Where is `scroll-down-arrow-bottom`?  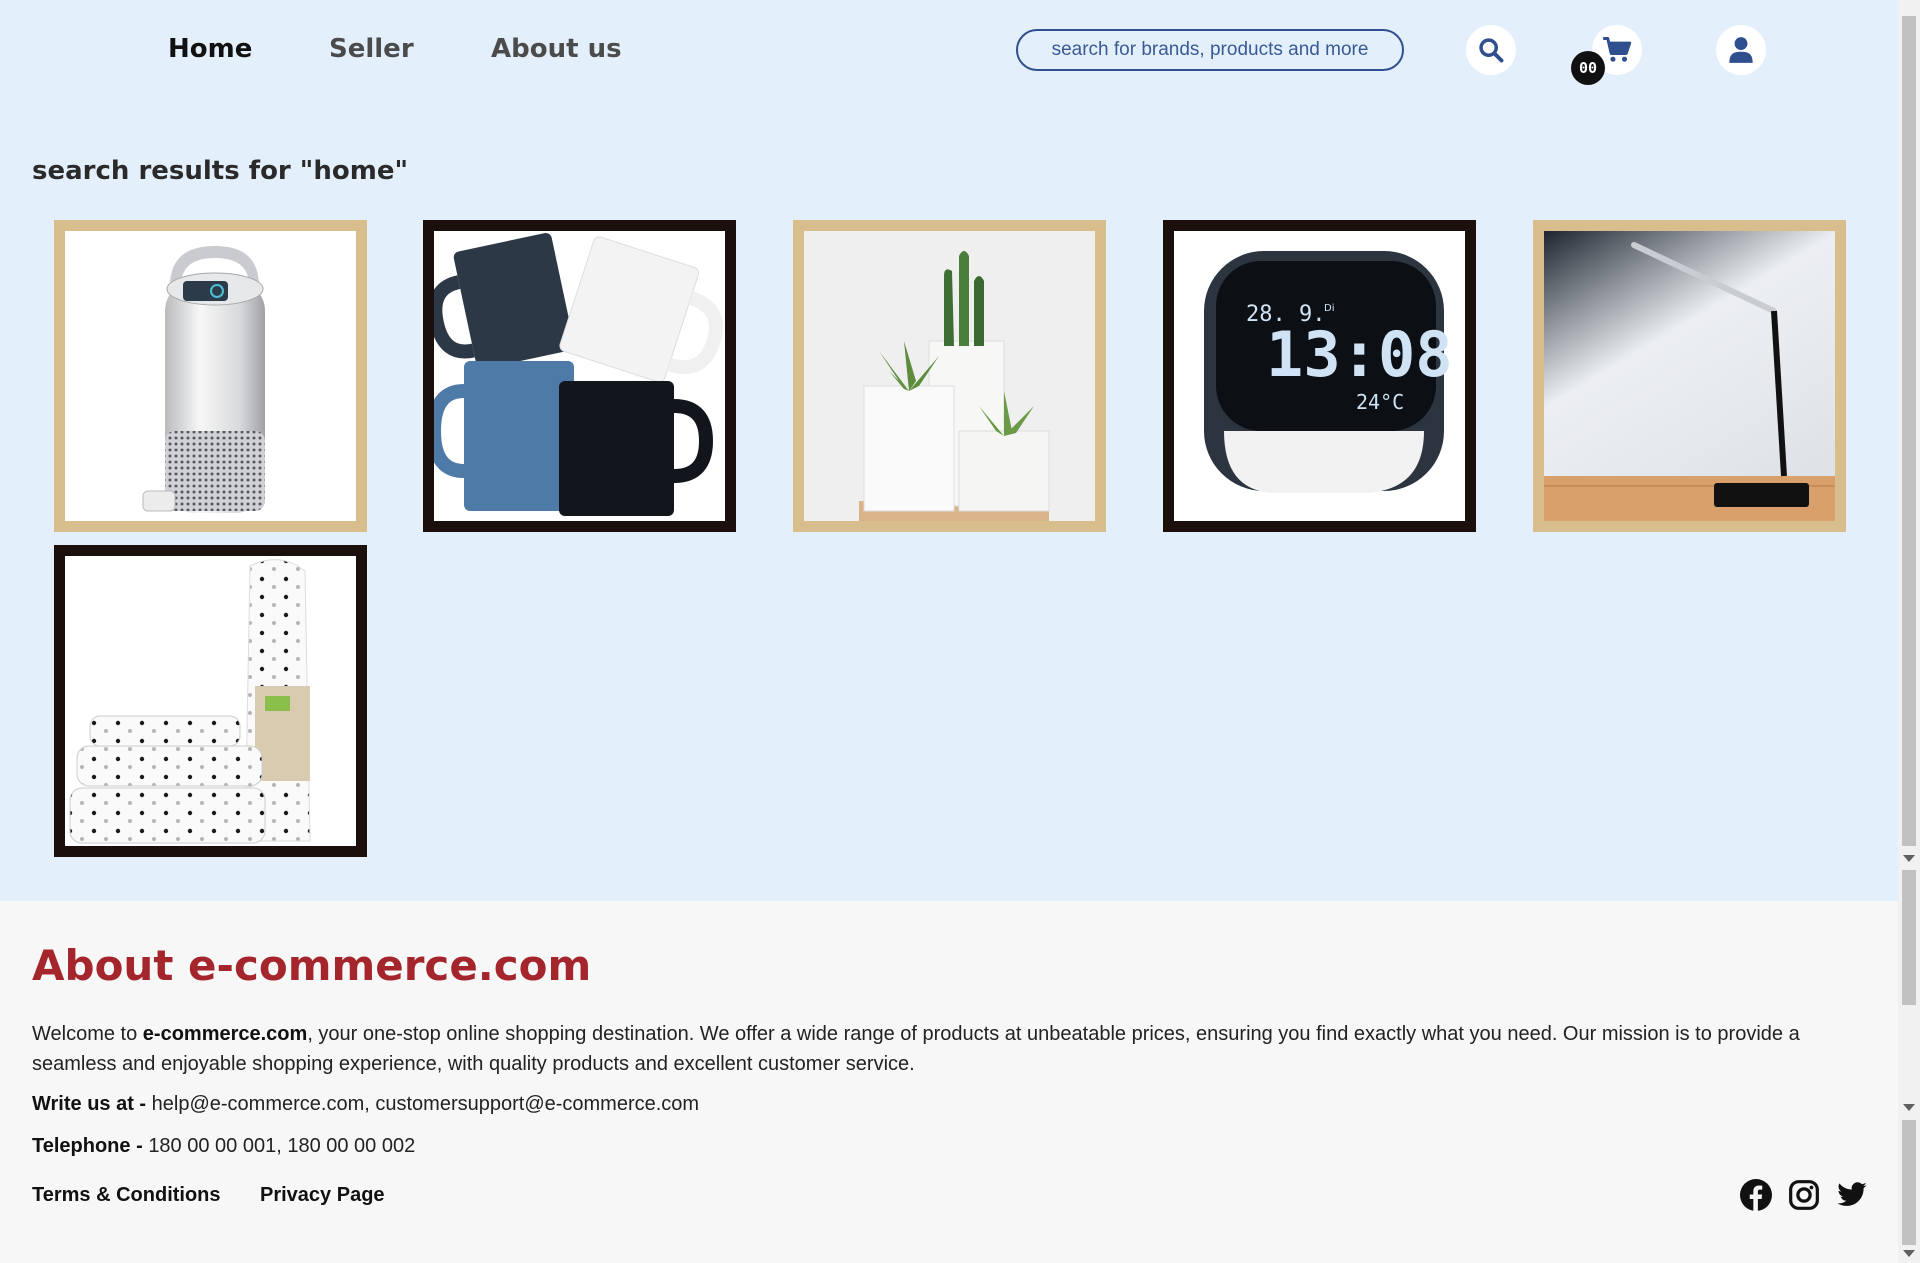 scroll-down-arrow-bottom is located at coordinates (1909, 1253).